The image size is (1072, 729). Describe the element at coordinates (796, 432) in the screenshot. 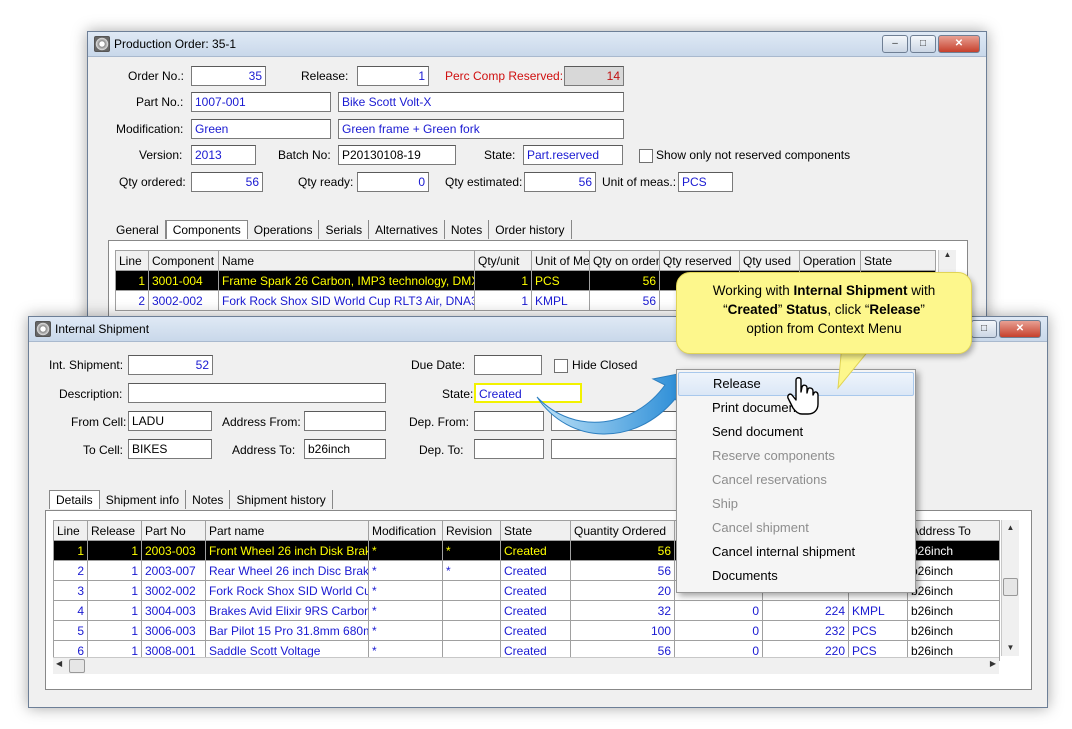

I see `menu-item-send-document: Send document` at that location.